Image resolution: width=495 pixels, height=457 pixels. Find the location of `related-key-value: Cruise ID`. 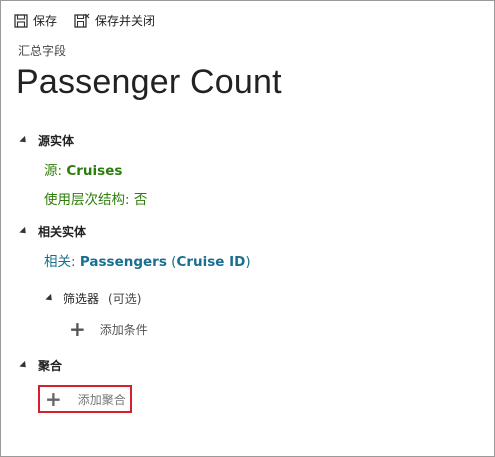

related-key-value: Cruise ID is located at coordinates (211, 262).